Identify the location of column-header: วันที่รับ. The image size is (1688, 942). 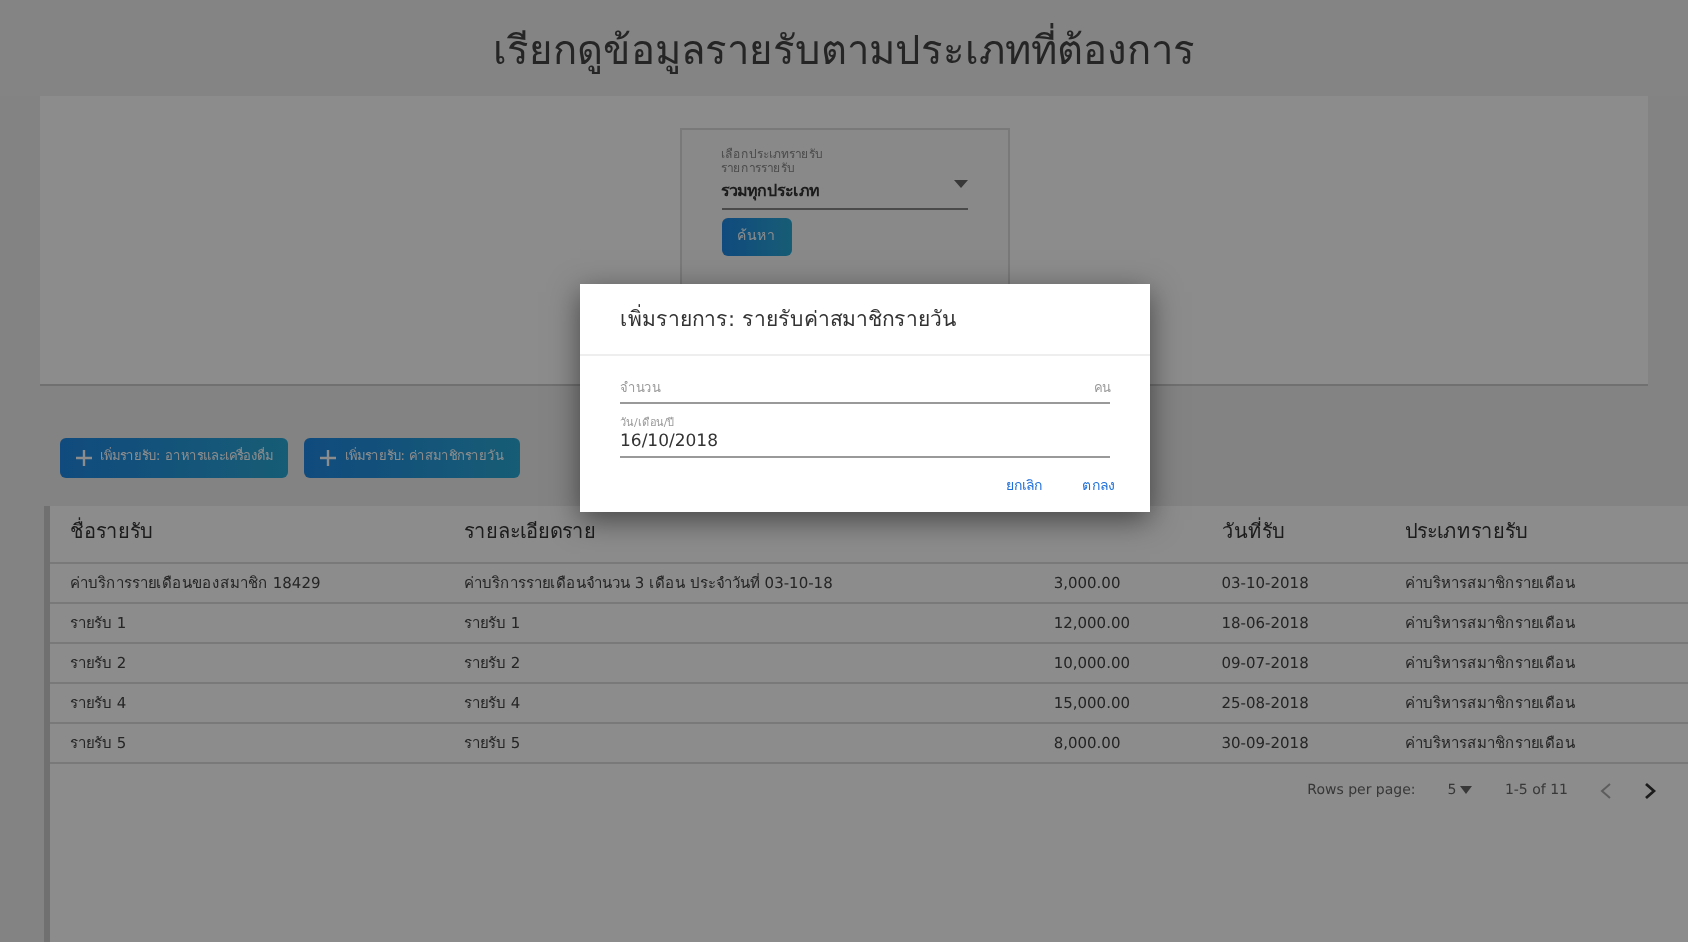
(1252, 533).